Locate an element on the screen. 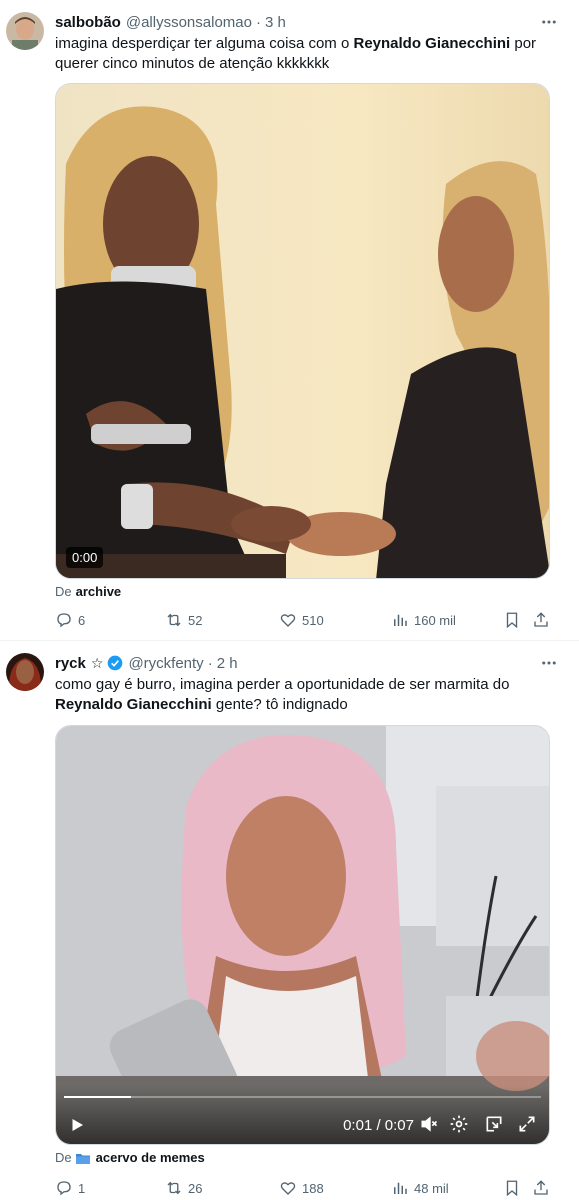  reply-button: 1 is located at coordinates (70, 1188).